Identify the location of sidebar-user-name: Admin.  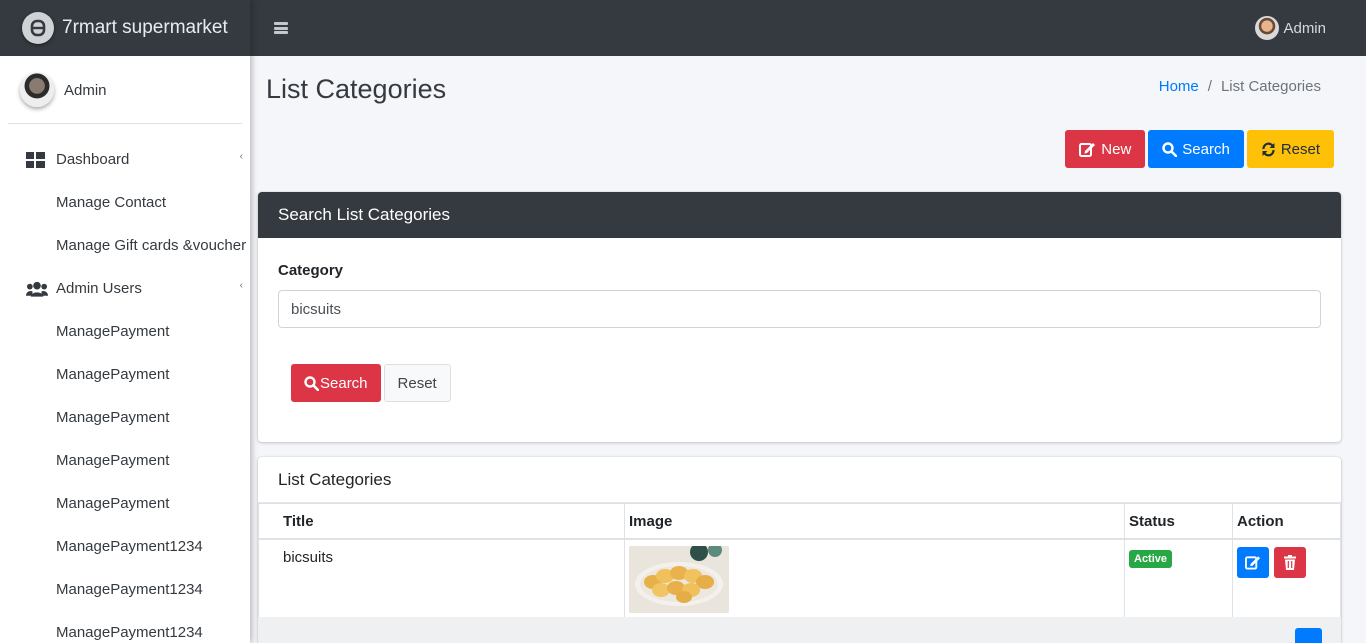
(85, 90).